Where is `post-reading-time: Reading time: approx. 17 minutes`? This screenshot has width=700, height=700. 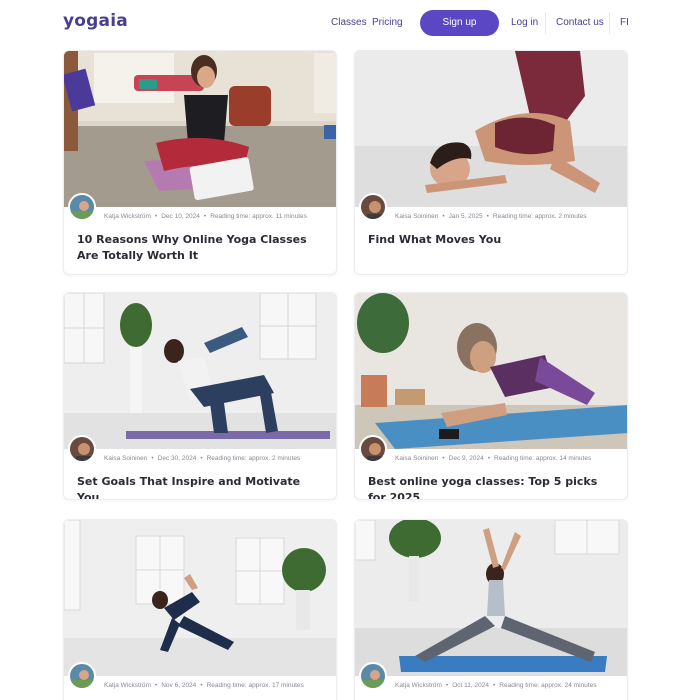
post-reading-time: Reading time: approx. 17 minutes is located at coordinates (255, 685).